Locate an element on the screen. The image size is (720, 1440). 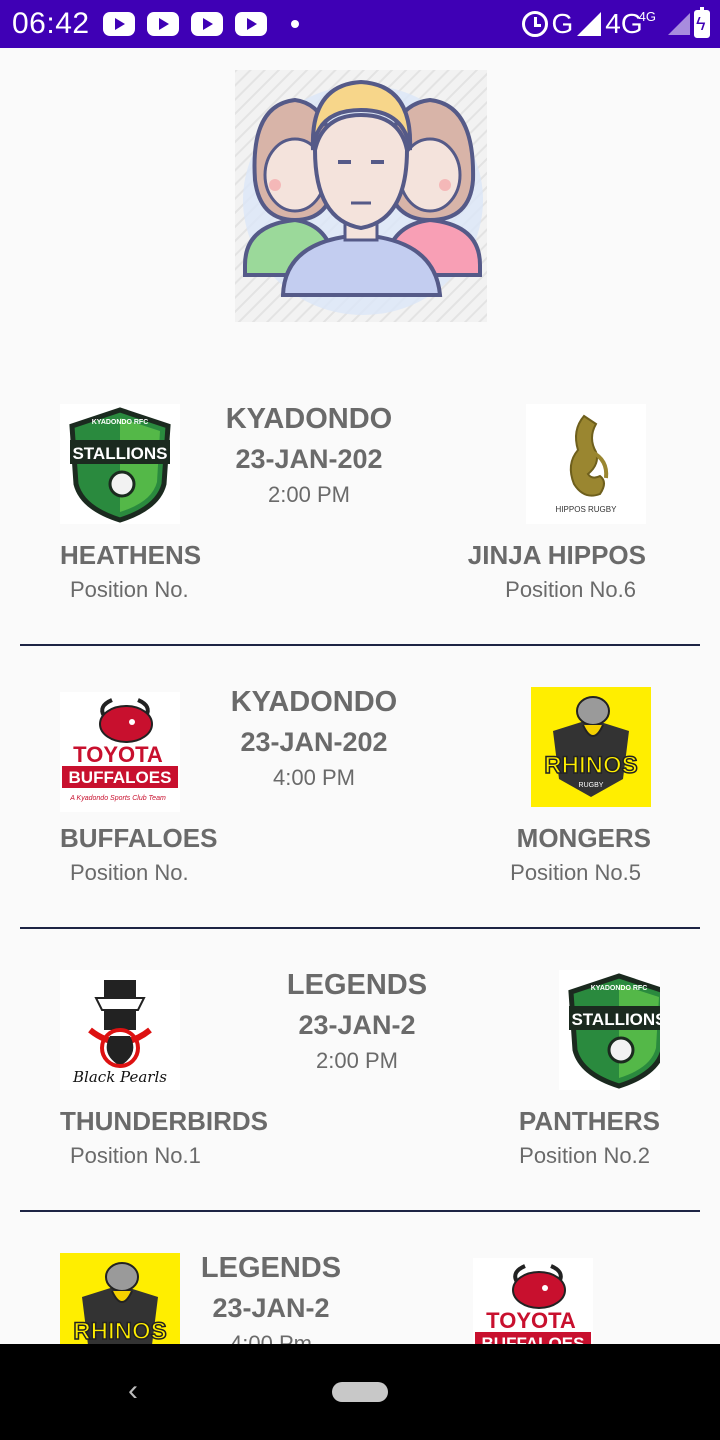
logo-rhinos-sub-text: RUGBY is located at coordinates (591, 785).